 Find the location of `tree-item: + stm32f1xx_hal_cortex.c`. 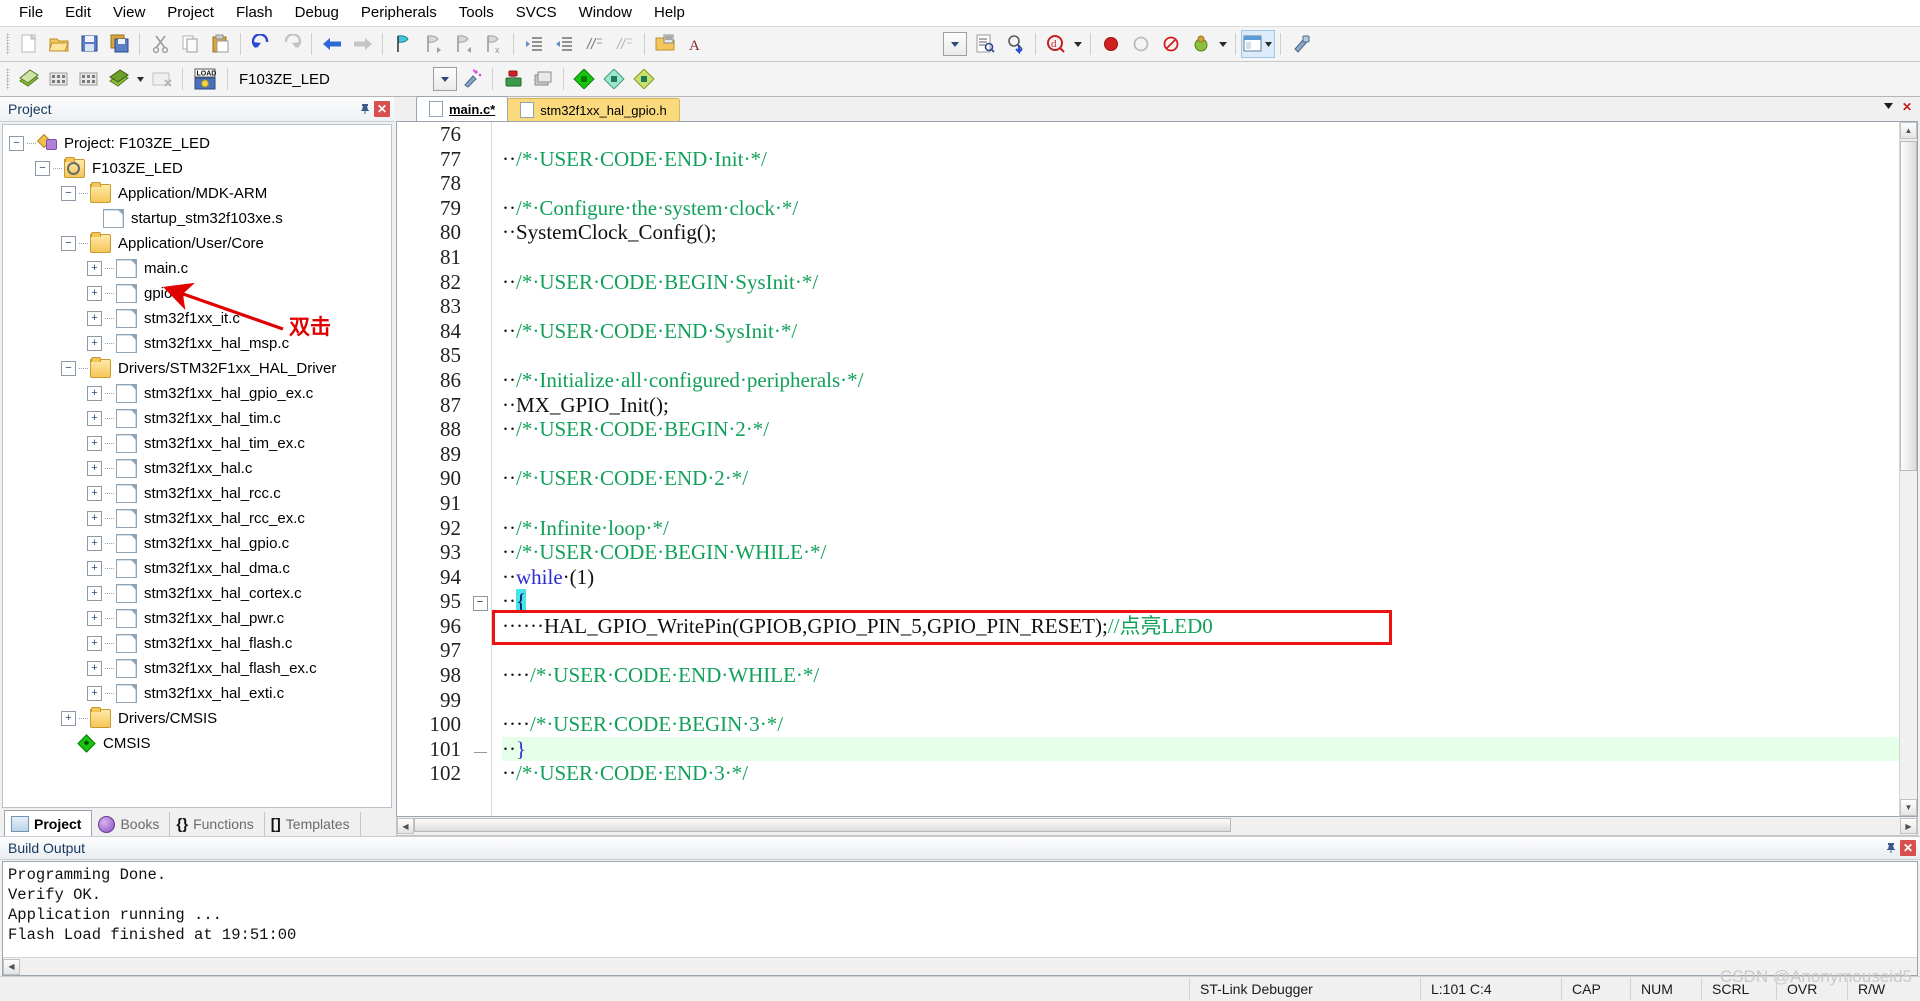

tree-item: + stm32f1xx_hal_cortex.c is located at coordinates (200, 593).